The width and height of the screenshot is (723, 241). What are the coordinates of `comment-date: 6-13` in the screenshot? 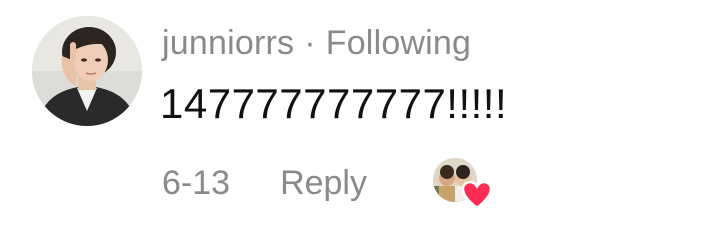 It's located at (196, 182).